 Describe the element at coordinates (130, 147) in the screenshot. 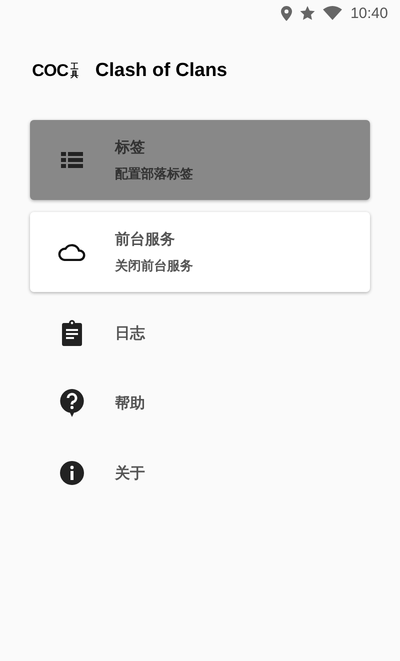

I see `menu-title: 标签` at that location.